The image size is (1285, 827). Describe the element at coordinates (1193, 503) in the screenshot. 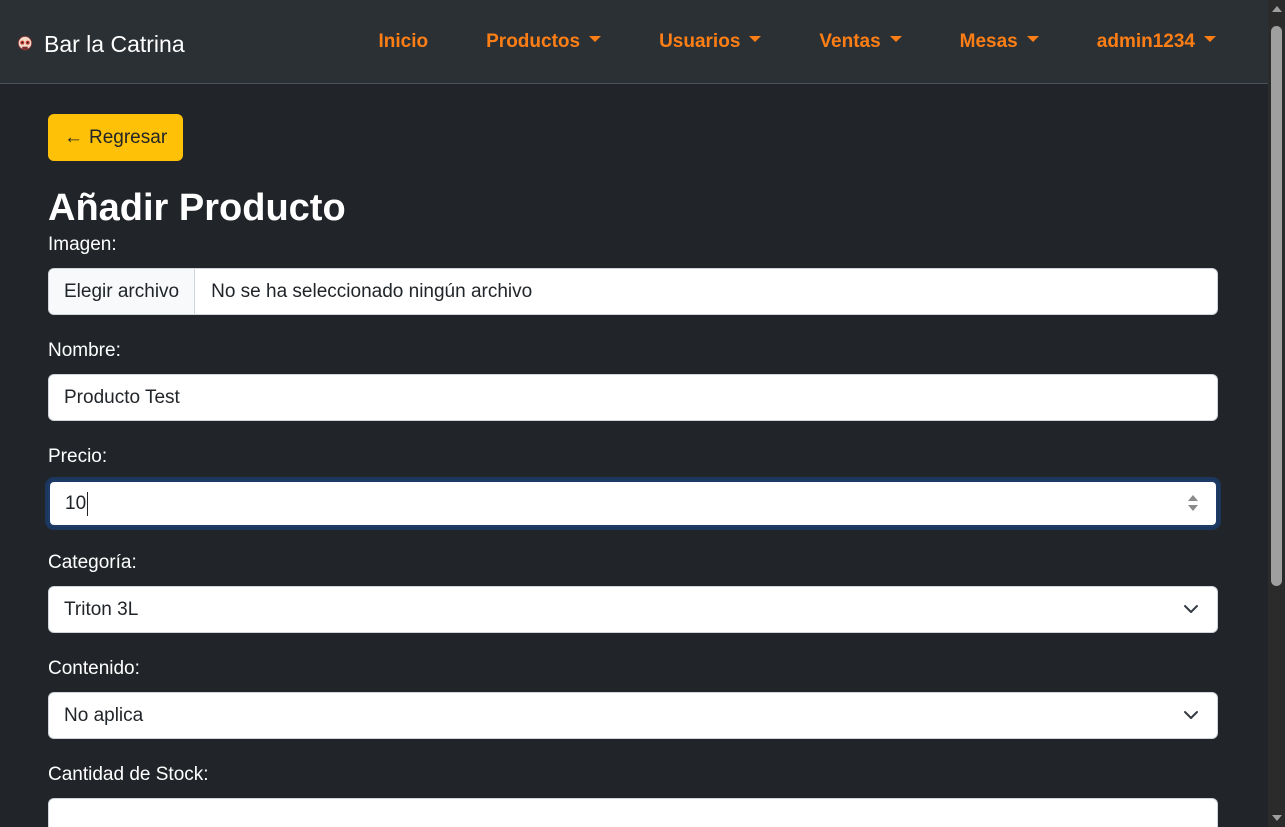

I see `number-spinner` at that location.